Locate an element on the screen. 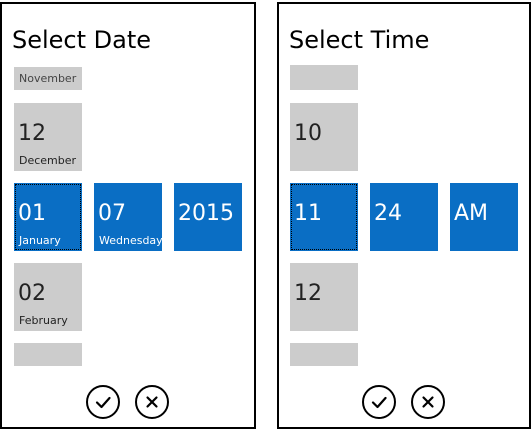  selected-day-number: 07 is located at coordinates (112, 213).